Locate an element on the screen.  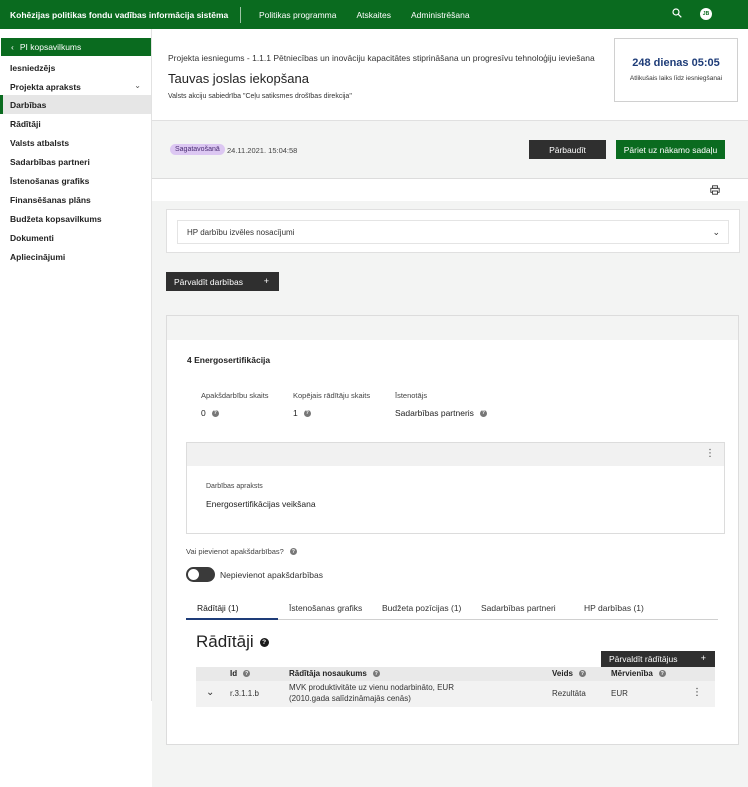
sidebar-item-partners: Sadarbības partneri is located at coordinates (75, 161).